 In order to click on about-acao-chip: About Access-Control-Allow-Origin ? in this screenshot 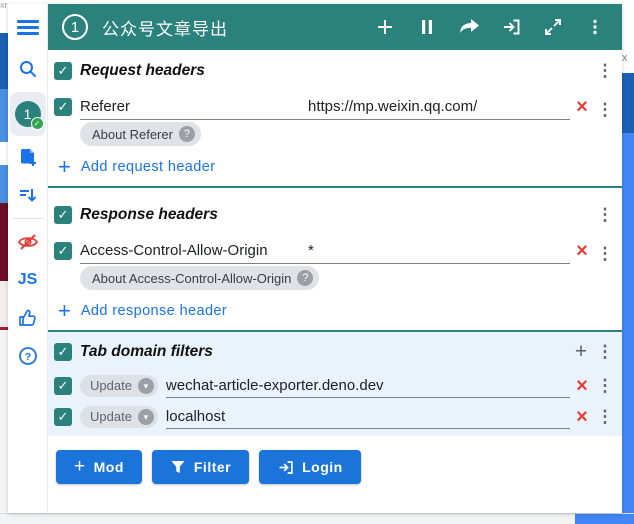, I will do `click(200, 278)`.